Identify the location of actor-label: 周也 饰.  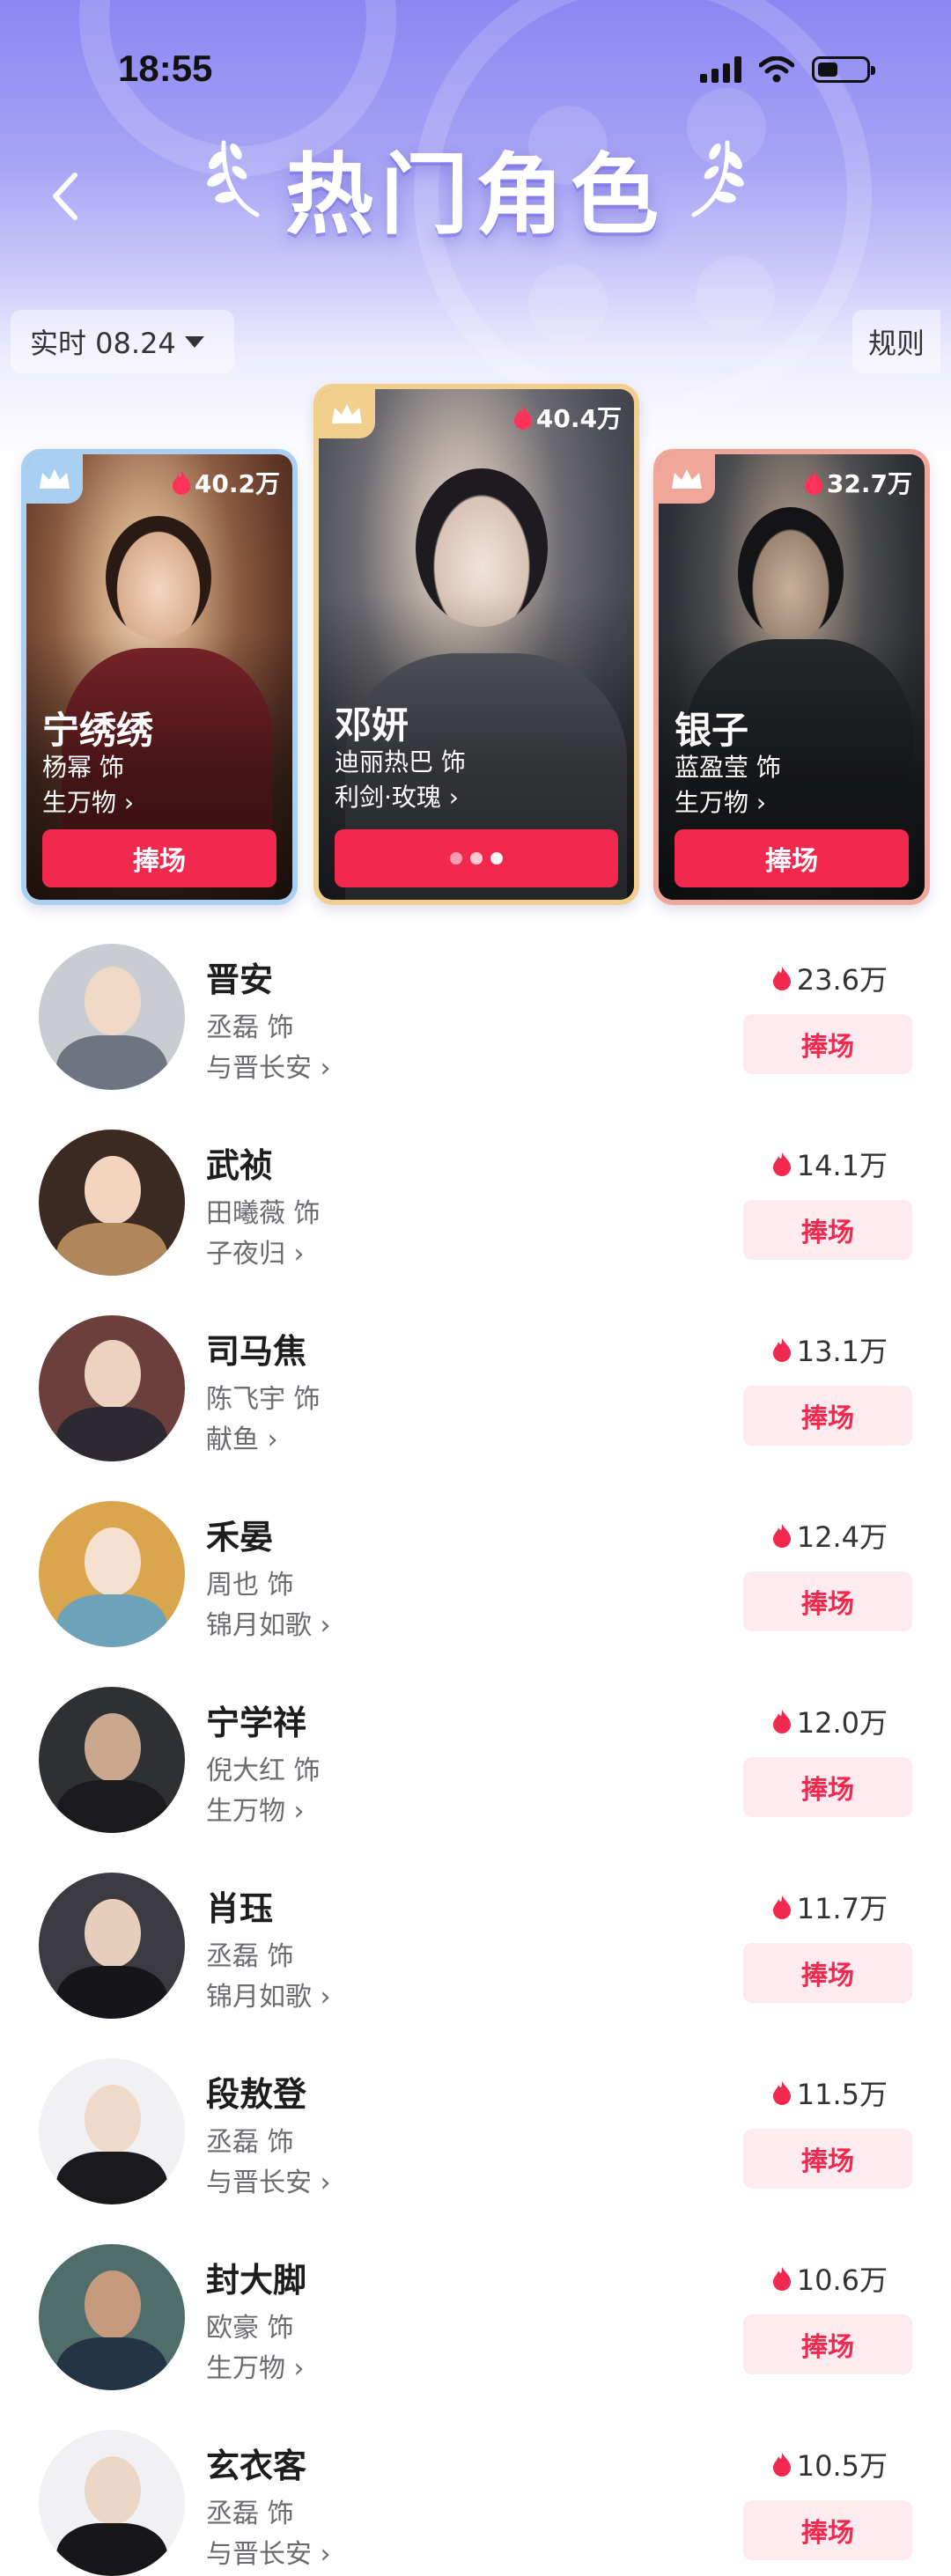
(250, 1586).